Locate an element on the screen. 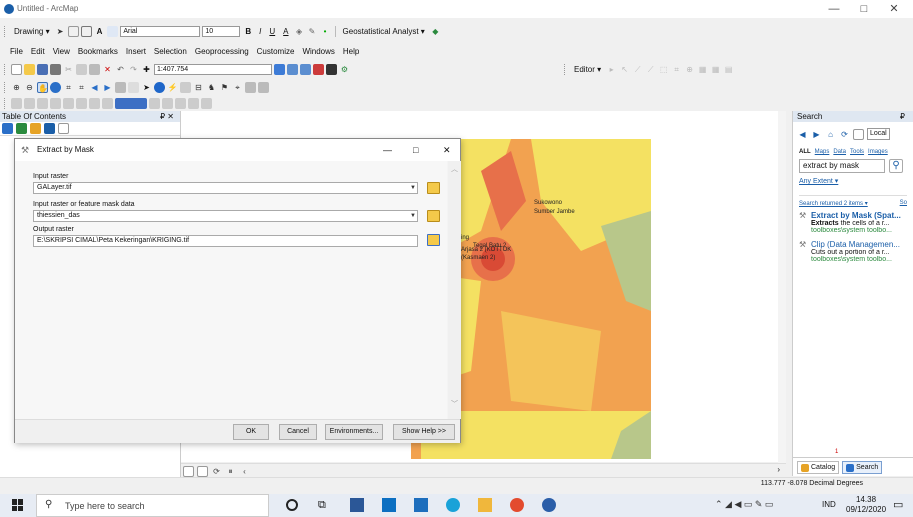 This screenshot has height=517, width=913. back-extent-icon: ◀ is located at coordinates (94, 87).